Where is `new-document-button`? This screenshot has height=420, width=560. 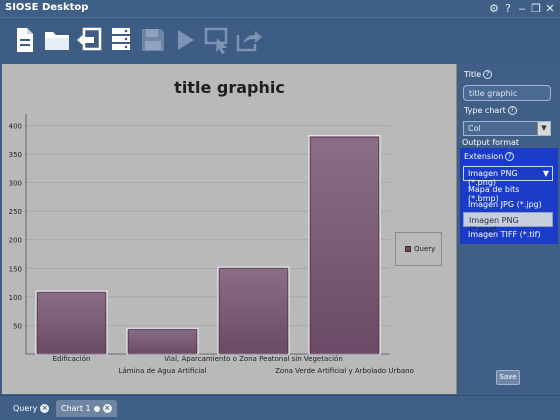
new-document-button is located at coordinates (25, 40).